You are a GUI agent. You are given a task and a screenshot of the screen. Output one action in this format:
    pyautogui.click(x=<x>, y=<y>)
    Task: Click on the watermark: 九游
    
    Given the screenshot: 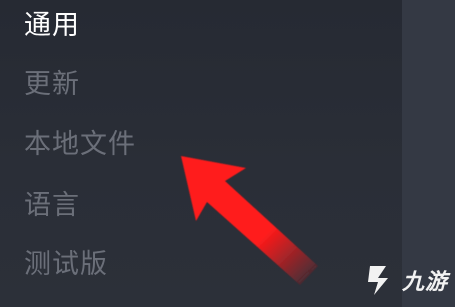 What is the action you would take?
    pyautogui.click(x=407, y=280)
    